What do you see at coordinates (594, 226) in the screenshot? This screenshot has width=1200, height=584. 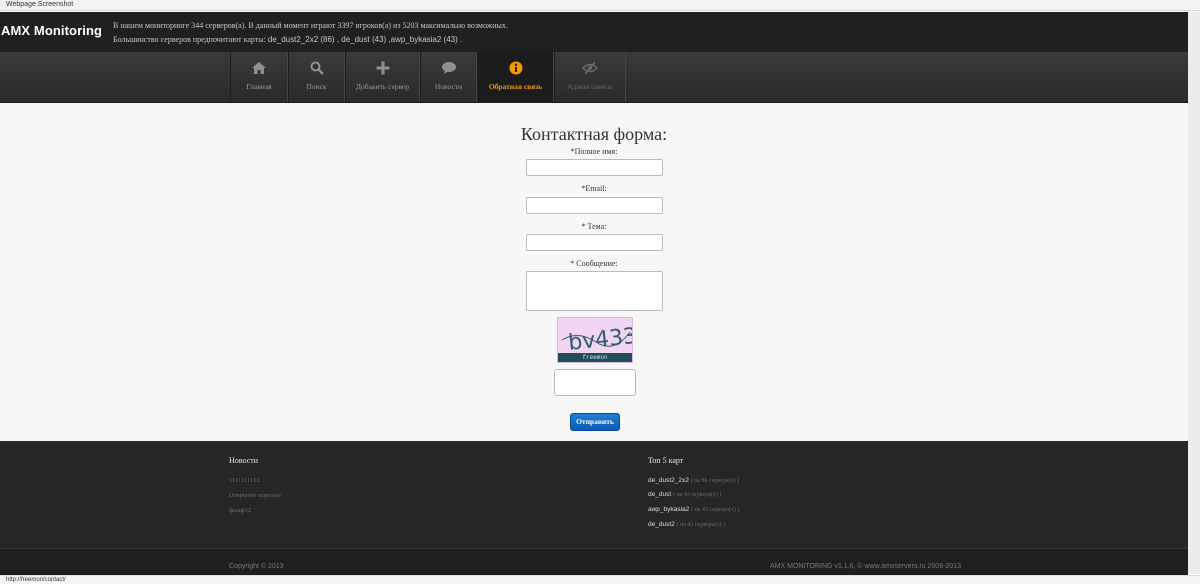 I see `subject-label: * Тема:` at bounding box center [594, 226].